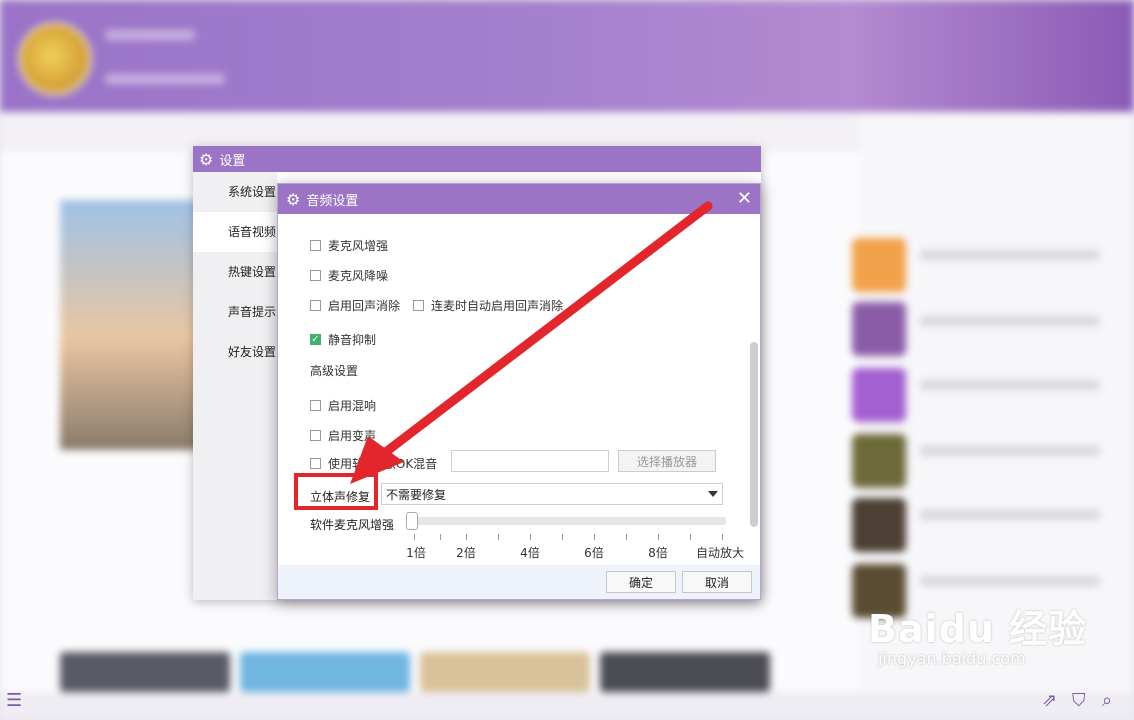 This screenshot has width=1134, height=720. I want to click on watermark-logo: Baidu 经验, so click(978, 629).